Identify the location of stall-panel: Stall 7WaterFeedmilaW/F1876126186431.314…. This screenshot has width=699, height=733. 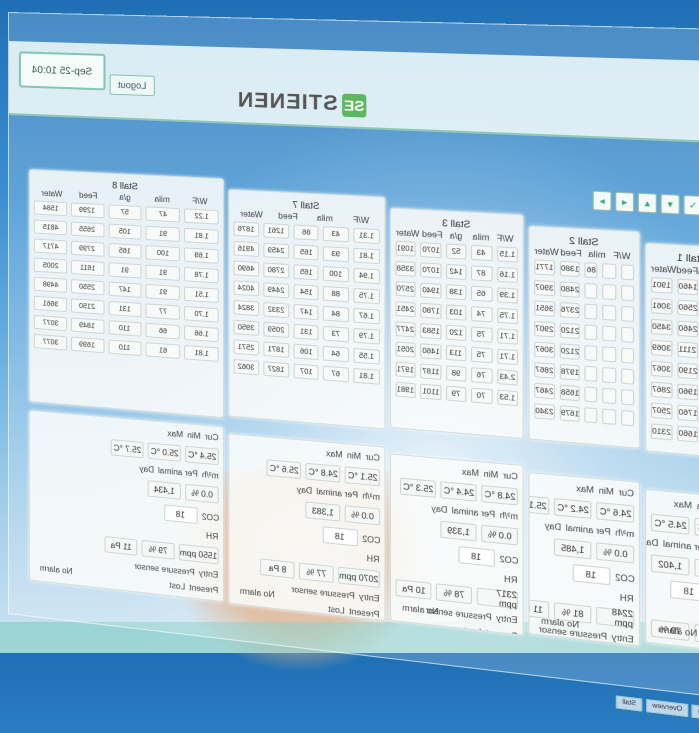
(306, 309).